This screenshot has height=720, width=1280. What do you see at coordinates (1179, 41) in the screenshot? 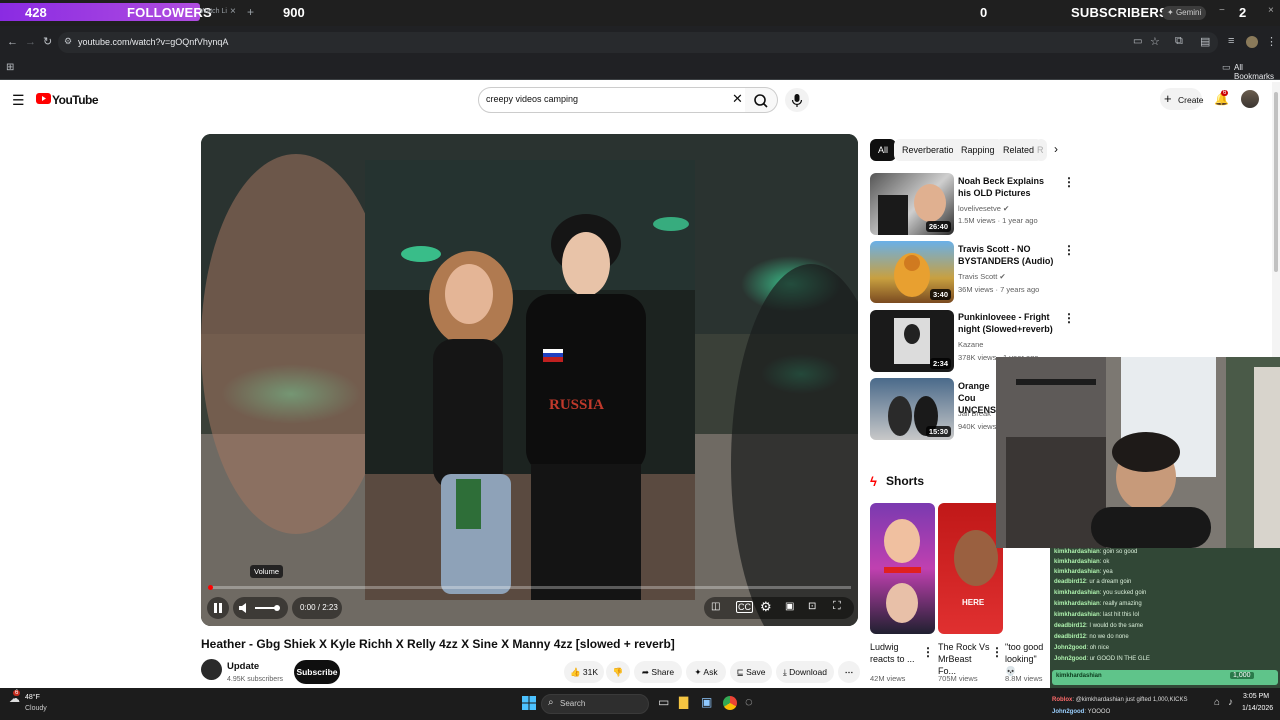
I see `extensions-icon: ⧉` at bounding box center [1179, 41].